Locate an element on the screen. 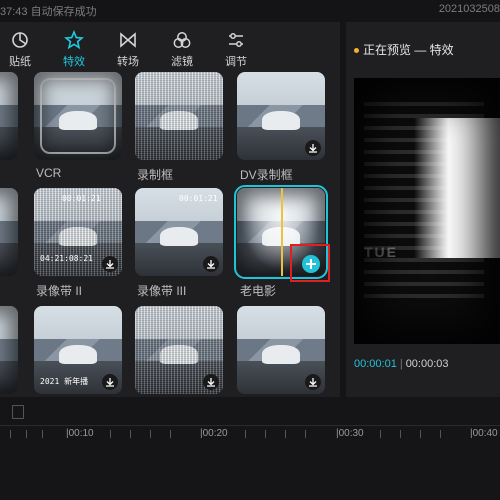 This screenshot has height=500, width=500. tab-stickers: 贴纸 is located at coordinates (21, 48).